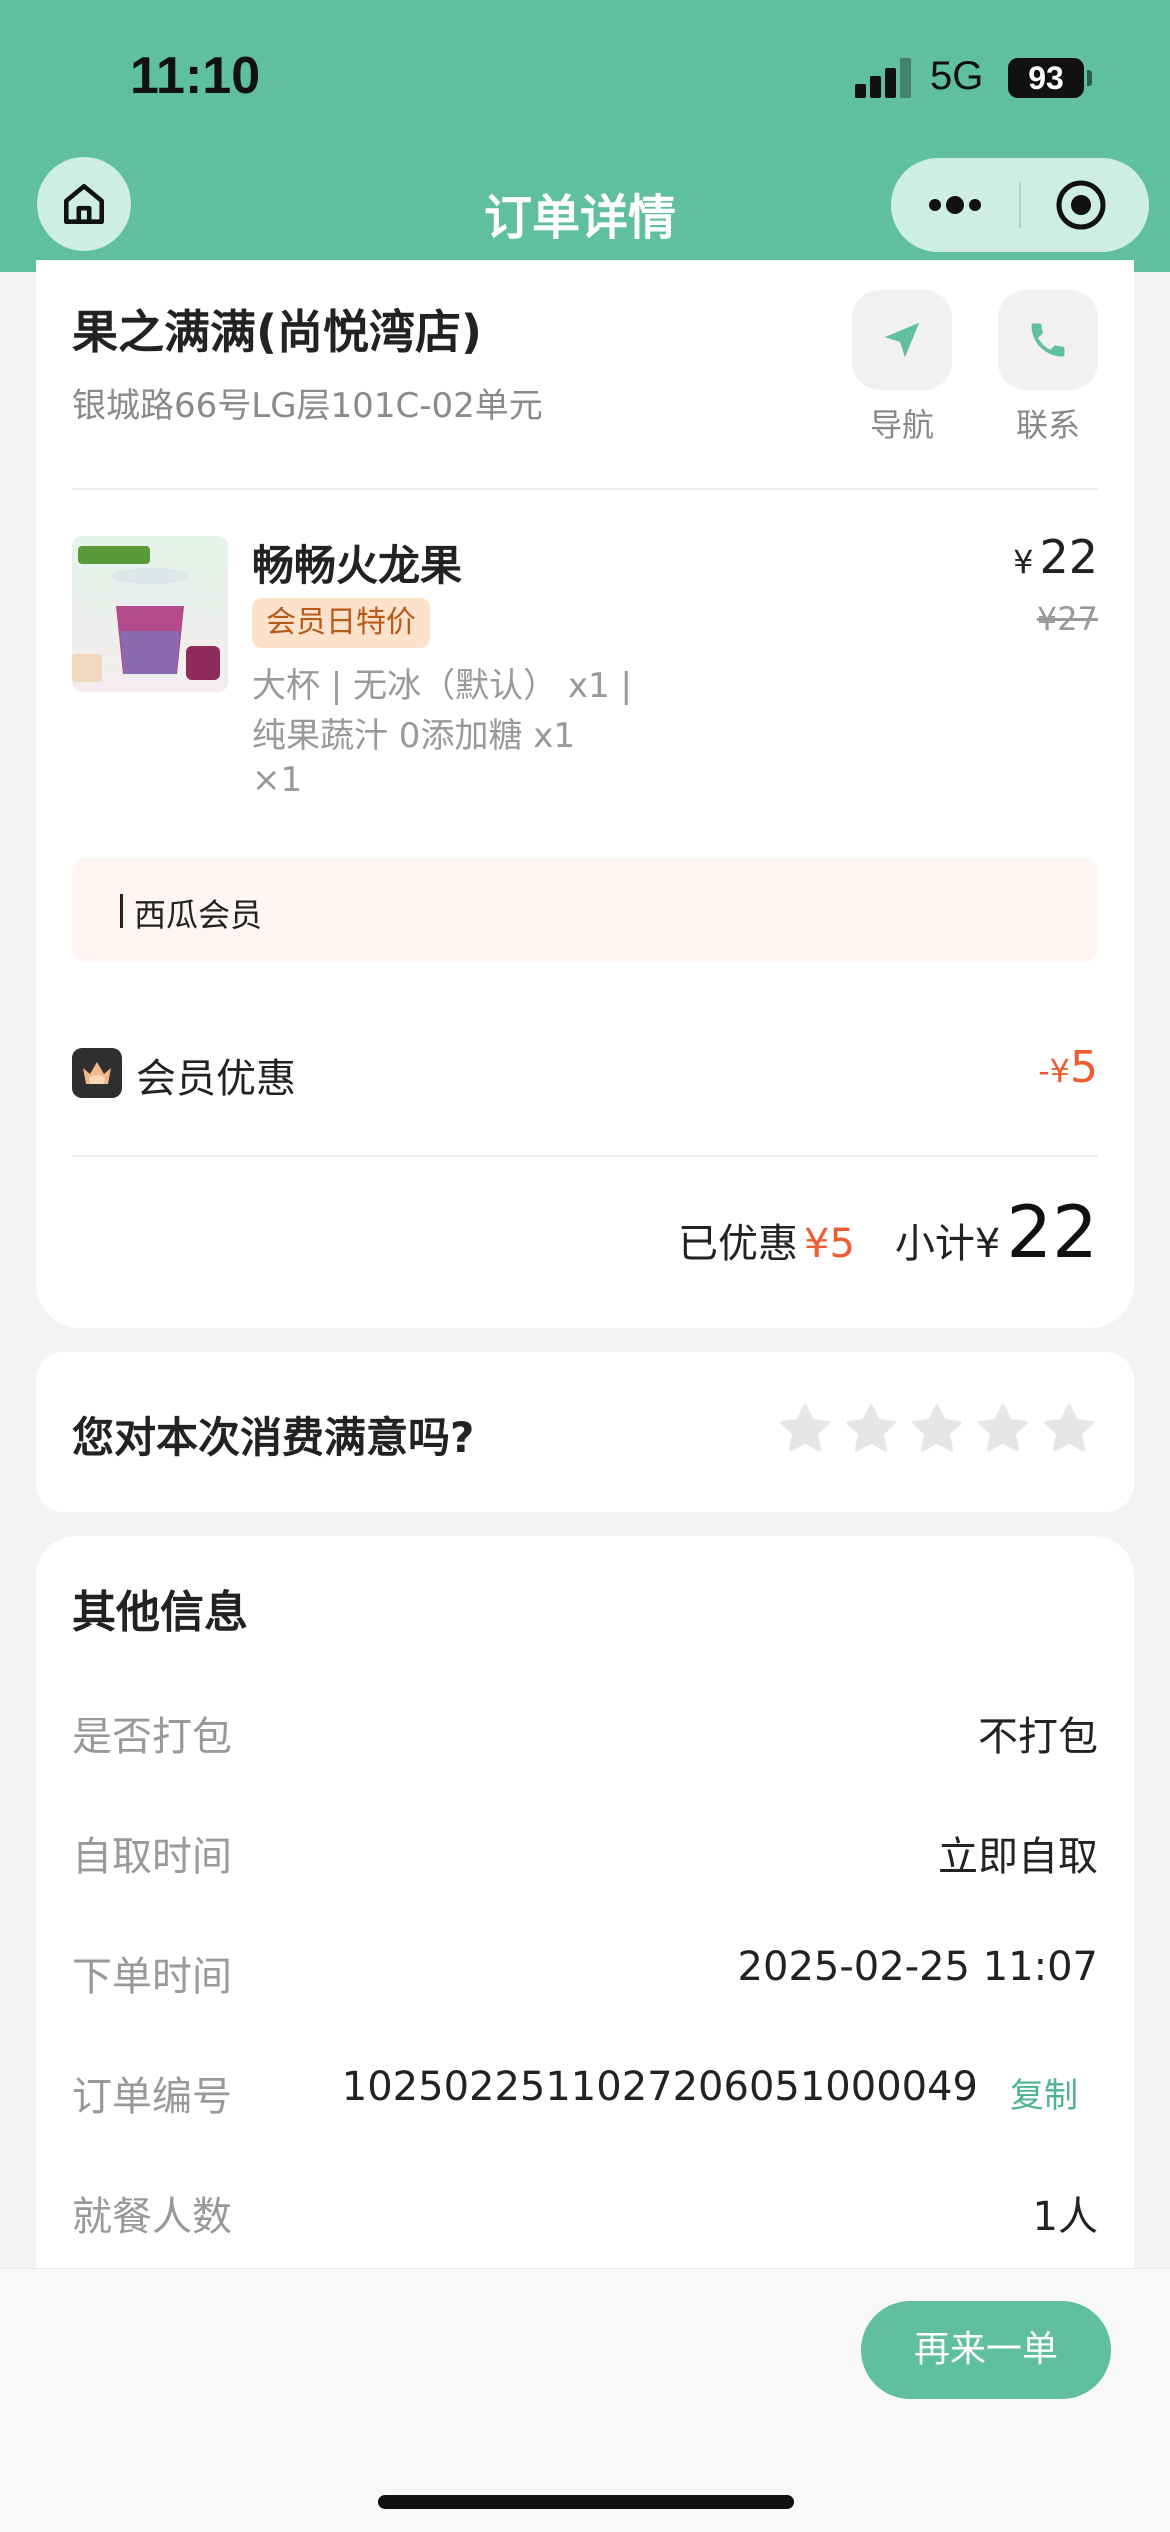  What do you see at coordinates (987, 1244) in the screenshot?
I see `subtotal-currency: ¥` at bounding box center [987, 1244].